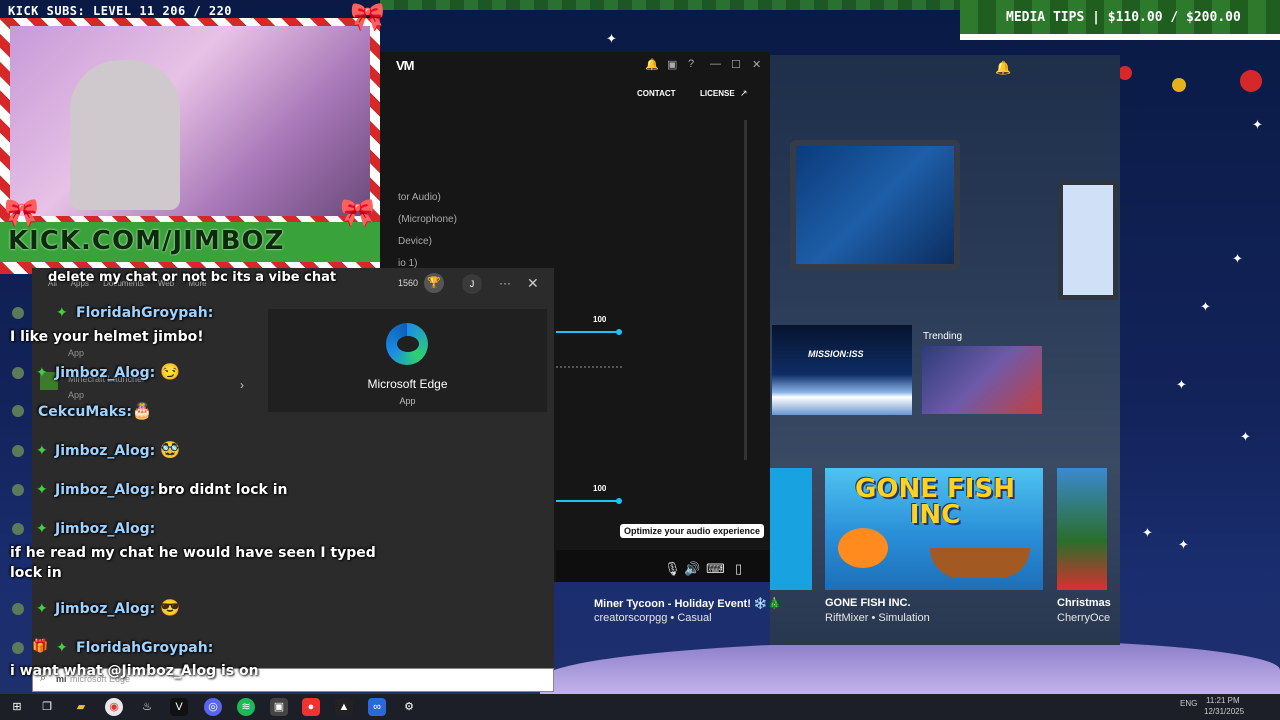 The height and width of the screenshot is (720, 1280). What do you see at coordinates (1003, 68) in the screenshot?
I see `notification-bell-icon: 🔔` at bounding box center [1003, 68].